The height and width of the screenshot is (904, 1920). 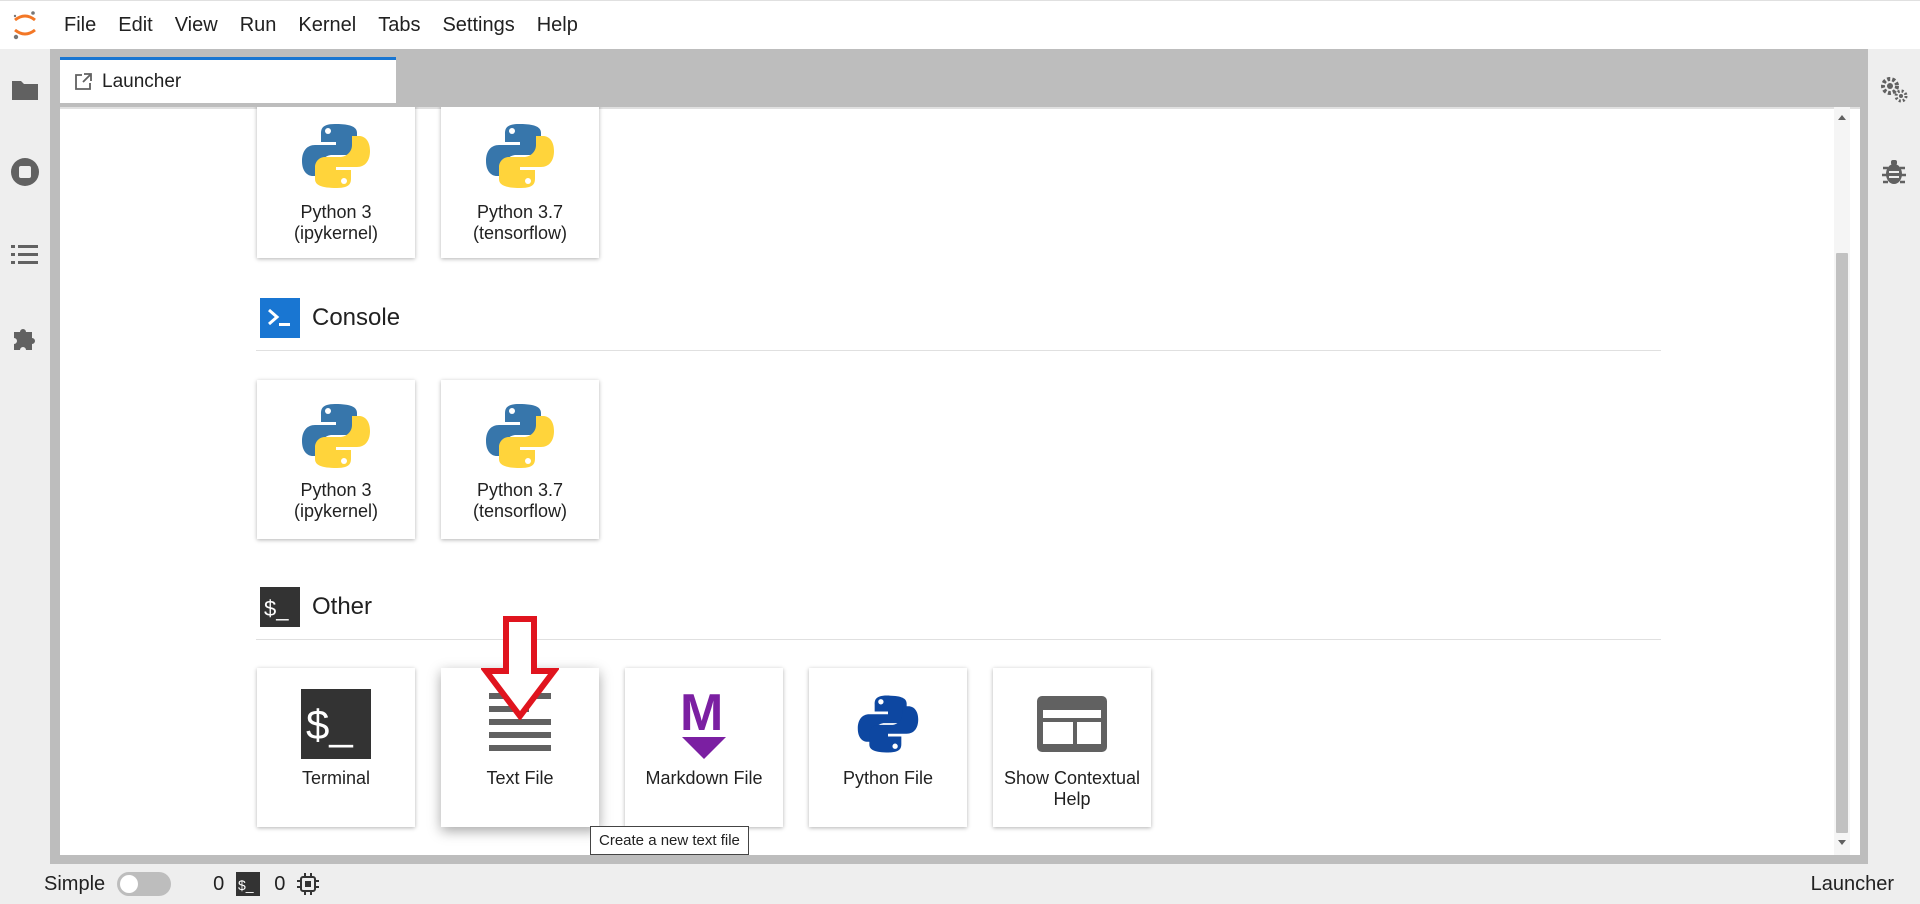 I want to click on status-bar: Simple 0 $_ 0 Launcher, so click(x=960, y=884).